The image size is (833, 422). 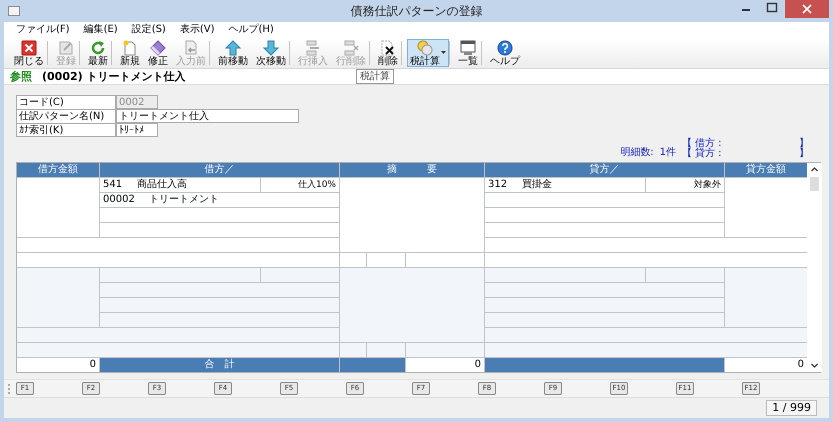 I want to click on new-document-icon, so click(x=130, y=48).